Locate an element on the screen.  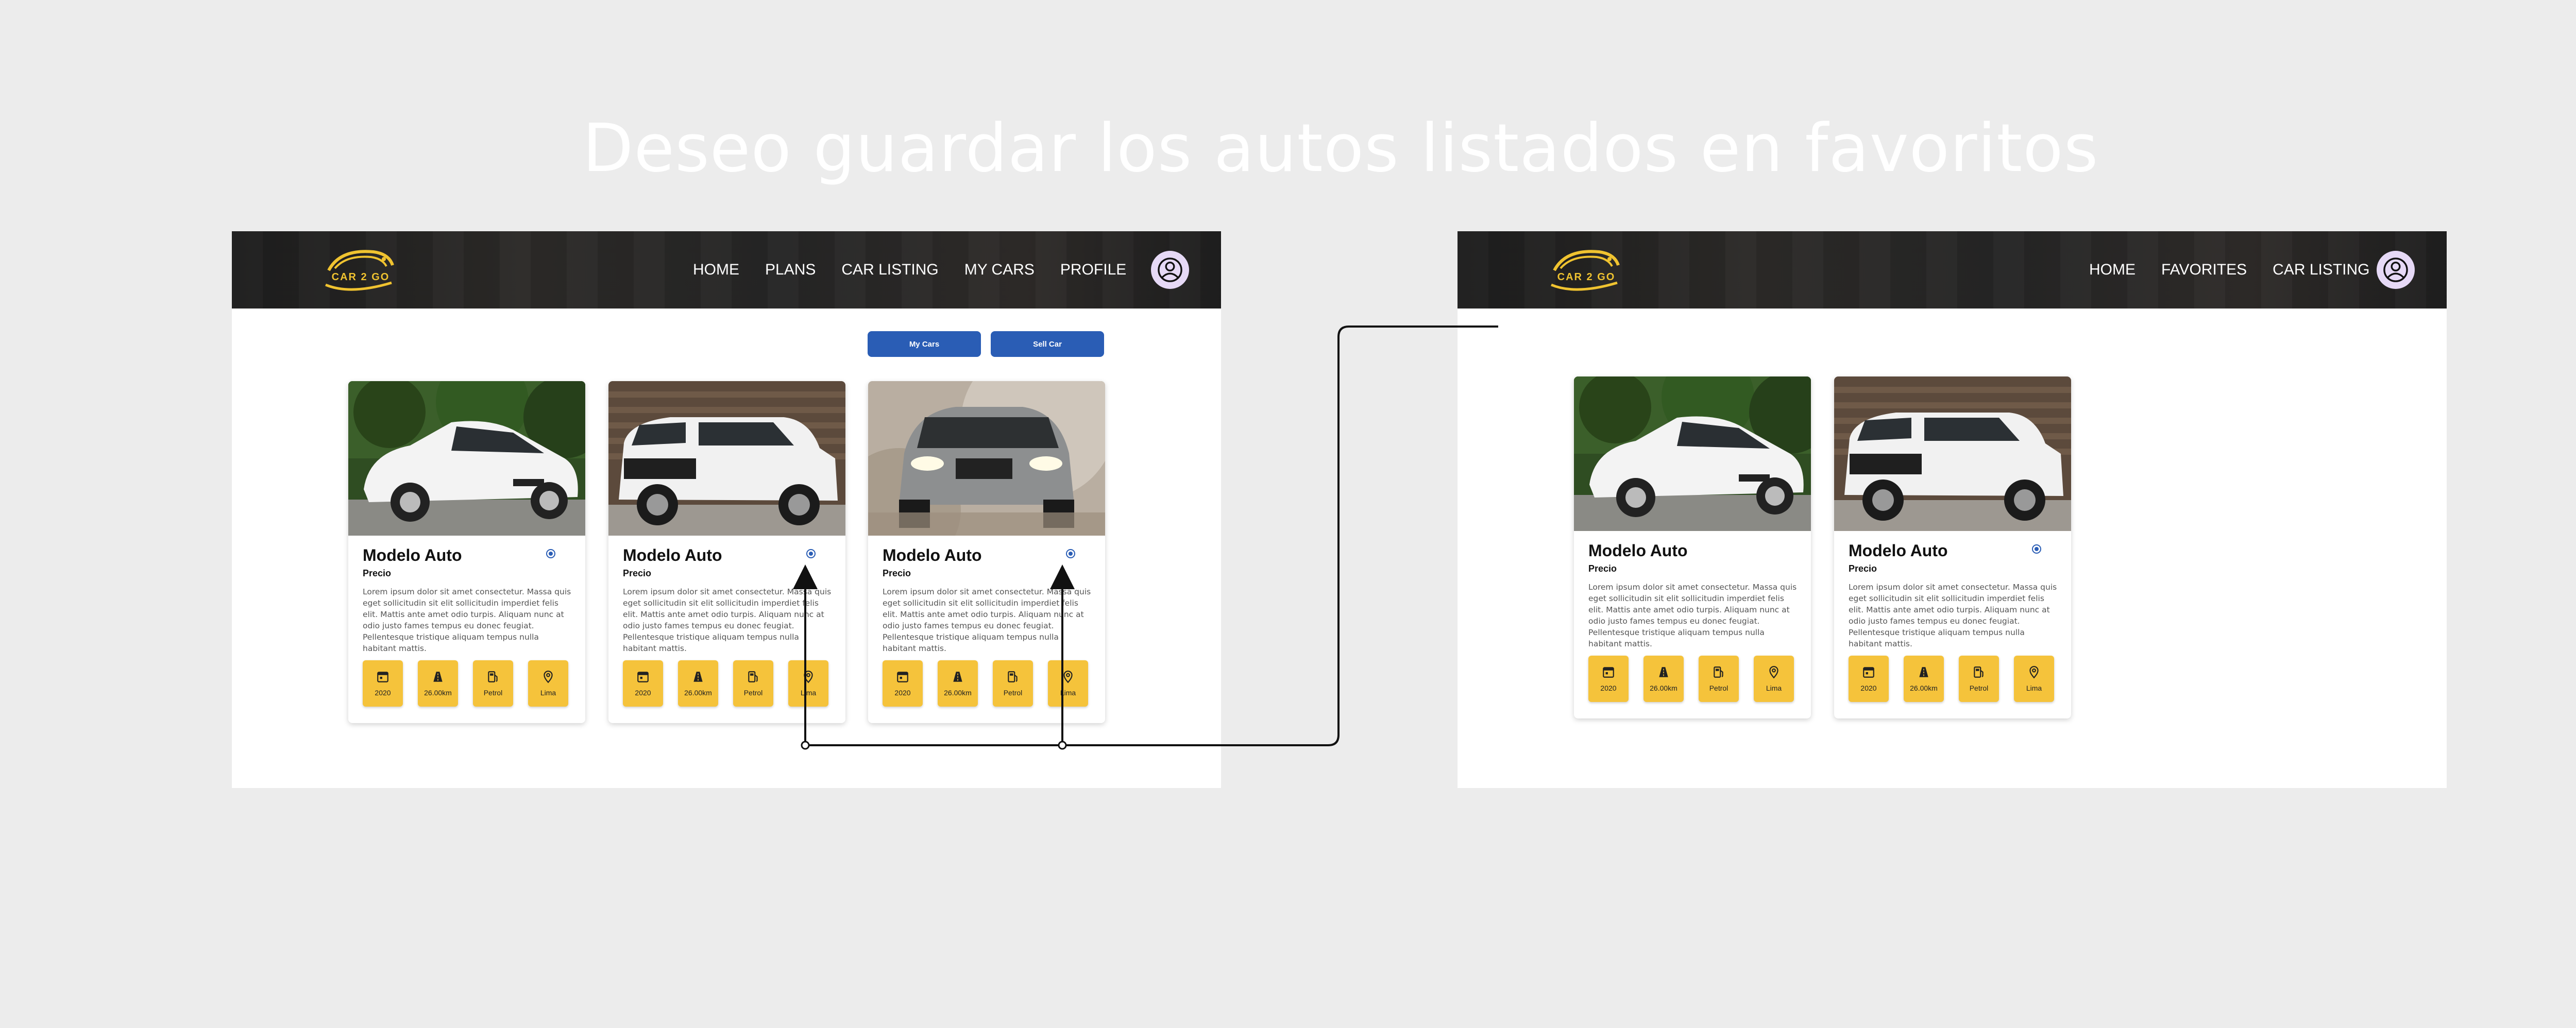
nav-my-cars: MY CARS is located at coordinates (999, 270).